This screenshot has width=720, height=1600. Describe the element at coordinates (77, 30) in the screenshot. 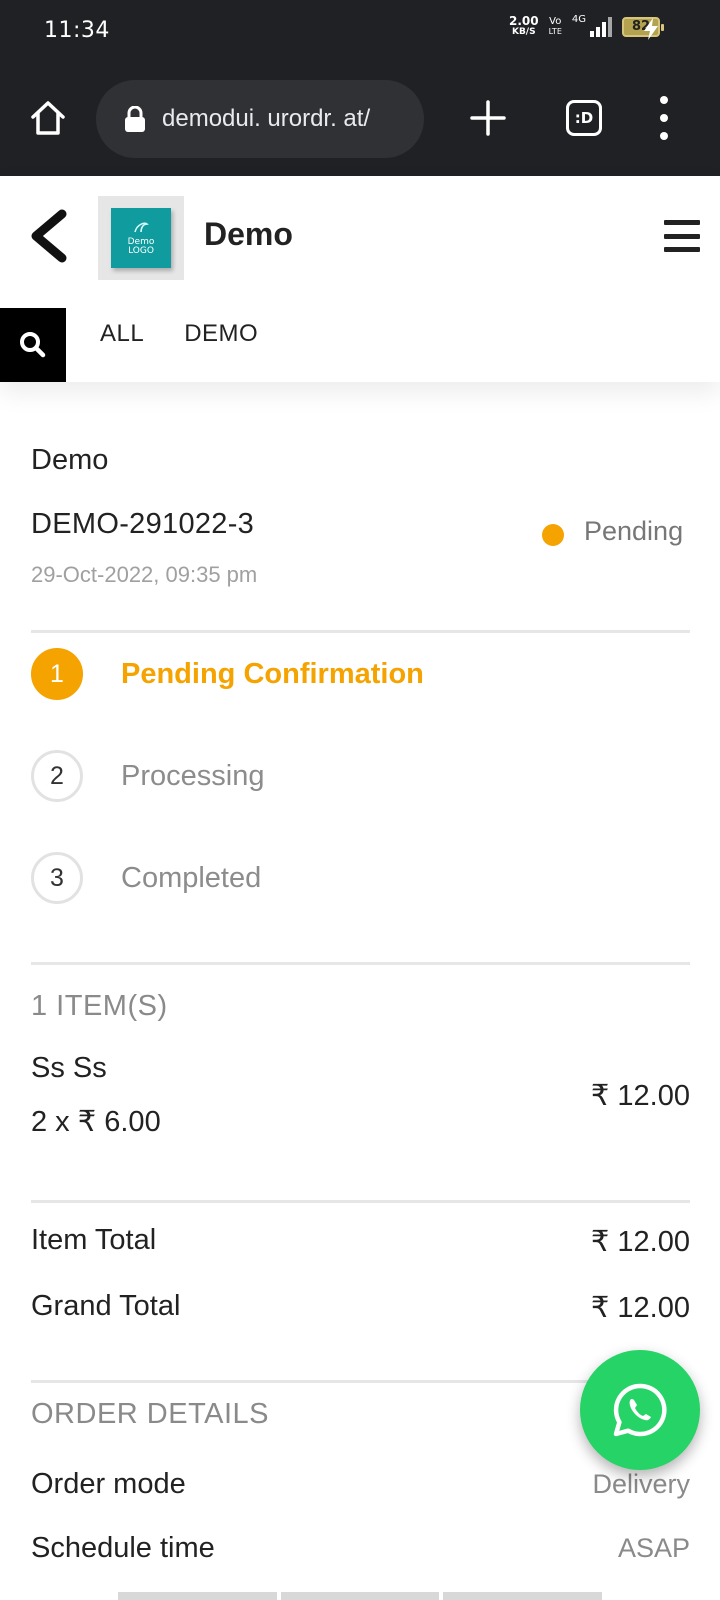

I see `status-time: 11:34` at that location.